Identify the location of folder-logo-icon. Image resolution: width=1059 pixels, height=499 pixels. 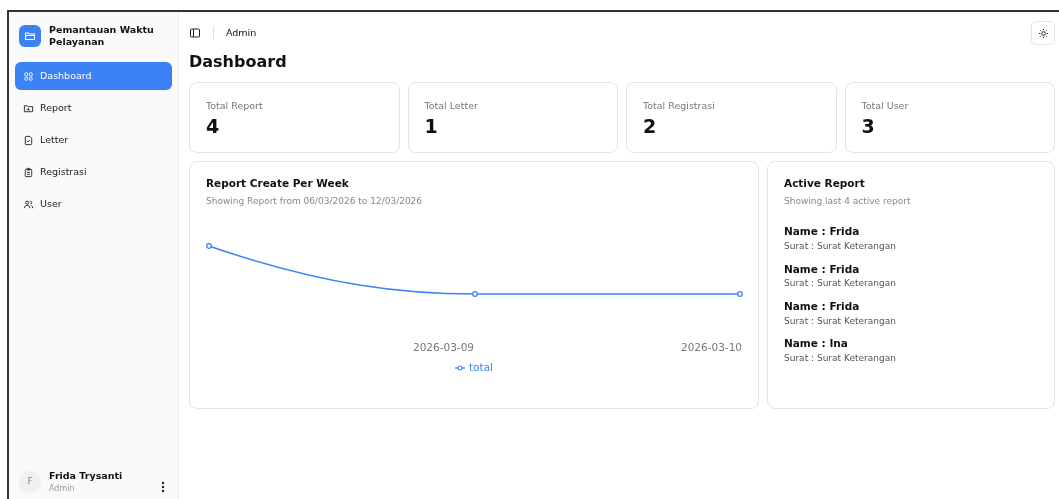
(30, 36).